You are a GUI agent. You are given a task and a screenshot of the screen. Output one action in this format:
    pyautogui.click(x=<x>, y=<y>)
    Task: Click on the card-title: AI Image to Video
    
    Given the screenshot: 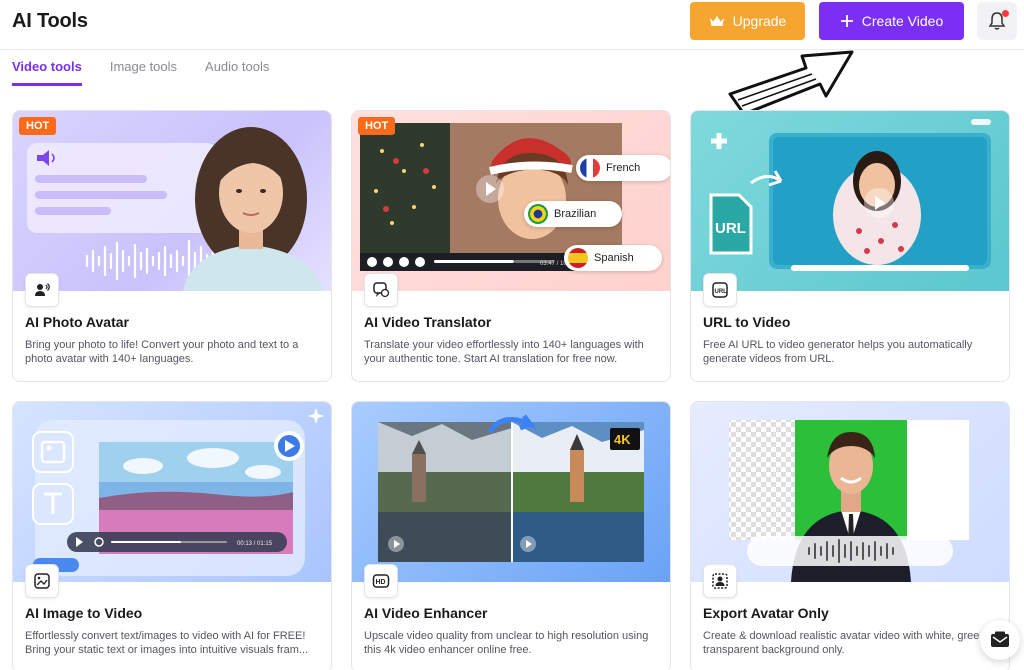 What is the action you would take?
    pyautogui.click(x=84, y=613)
    